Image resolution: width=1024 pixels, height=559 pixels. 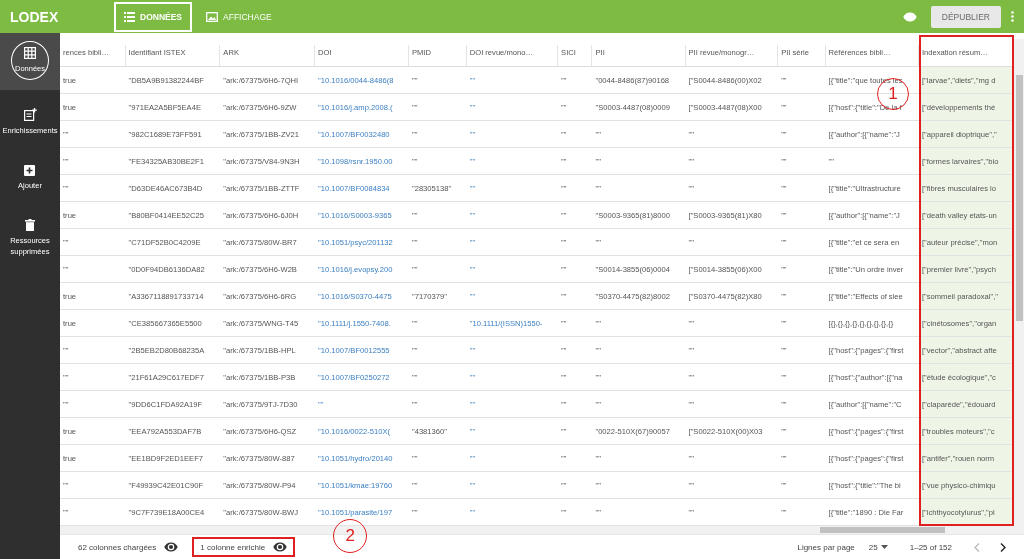 I want to click on plus-icon, so click(x=30, y=170).